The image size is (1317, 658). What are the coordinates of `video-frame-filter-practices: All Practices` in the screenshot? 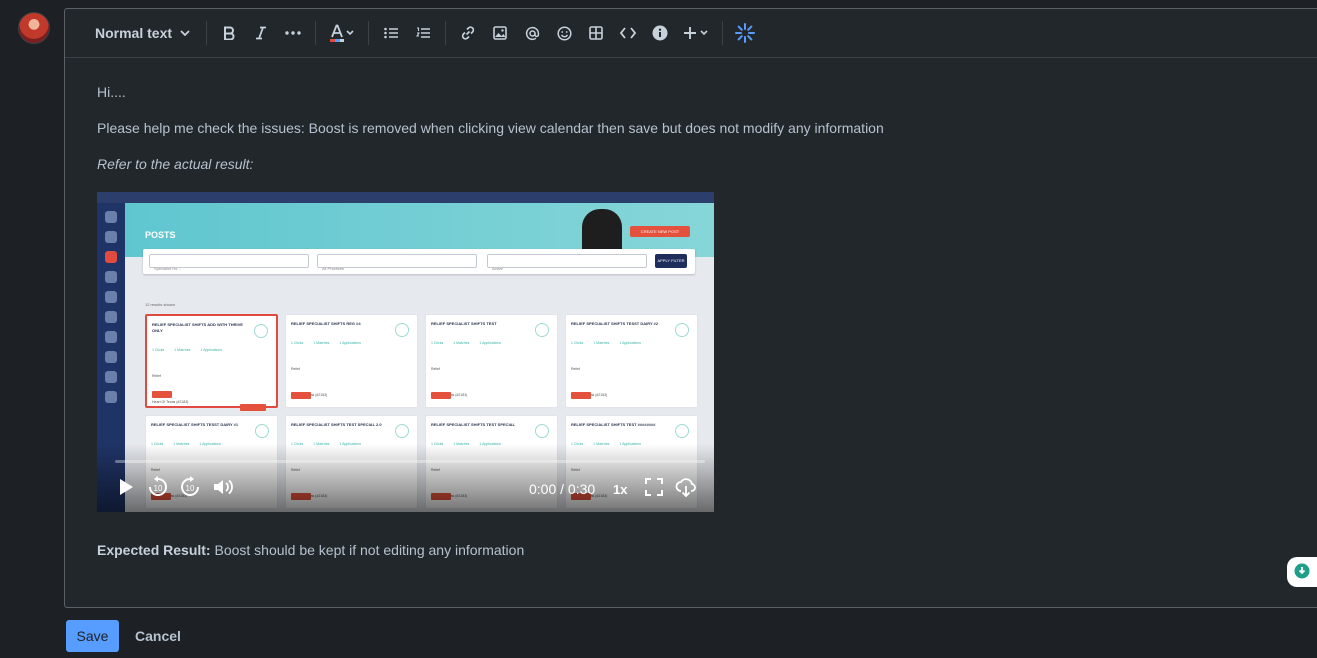 It's located at (397, 262).